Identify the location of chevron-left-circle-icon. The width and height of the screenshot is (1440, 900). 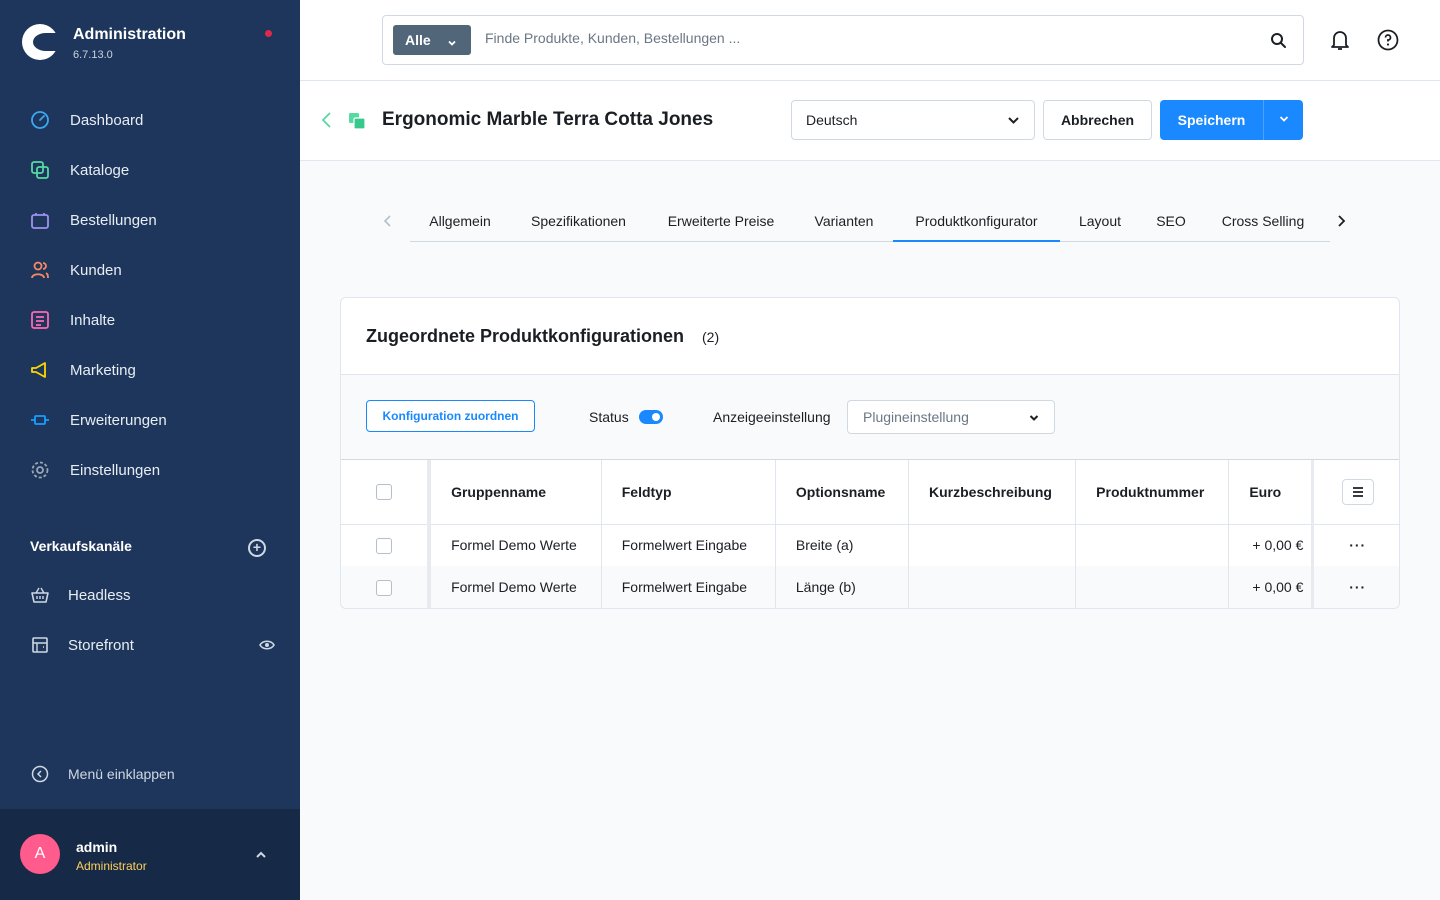
(40, 774).